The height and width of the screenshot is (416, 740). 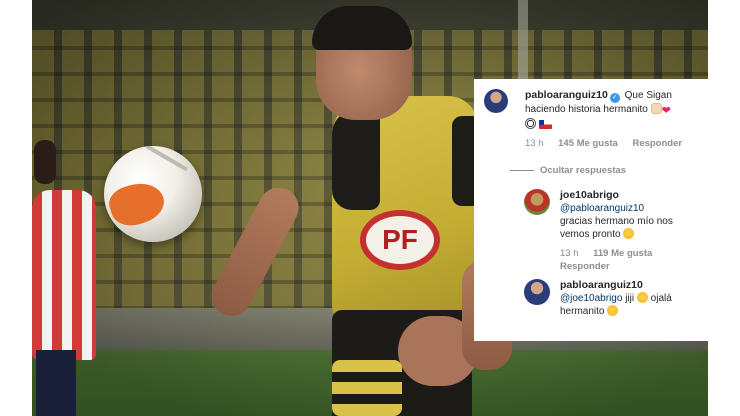 I want to click on avatar-joe10abrigo, so click(x=537, y=202).